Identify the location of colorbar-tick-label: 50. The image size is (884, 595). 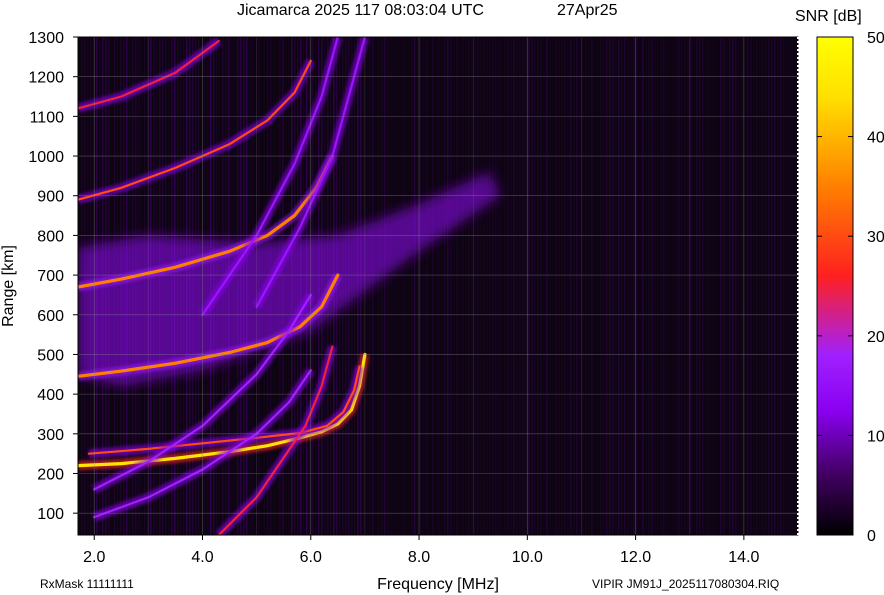
(875, 38).